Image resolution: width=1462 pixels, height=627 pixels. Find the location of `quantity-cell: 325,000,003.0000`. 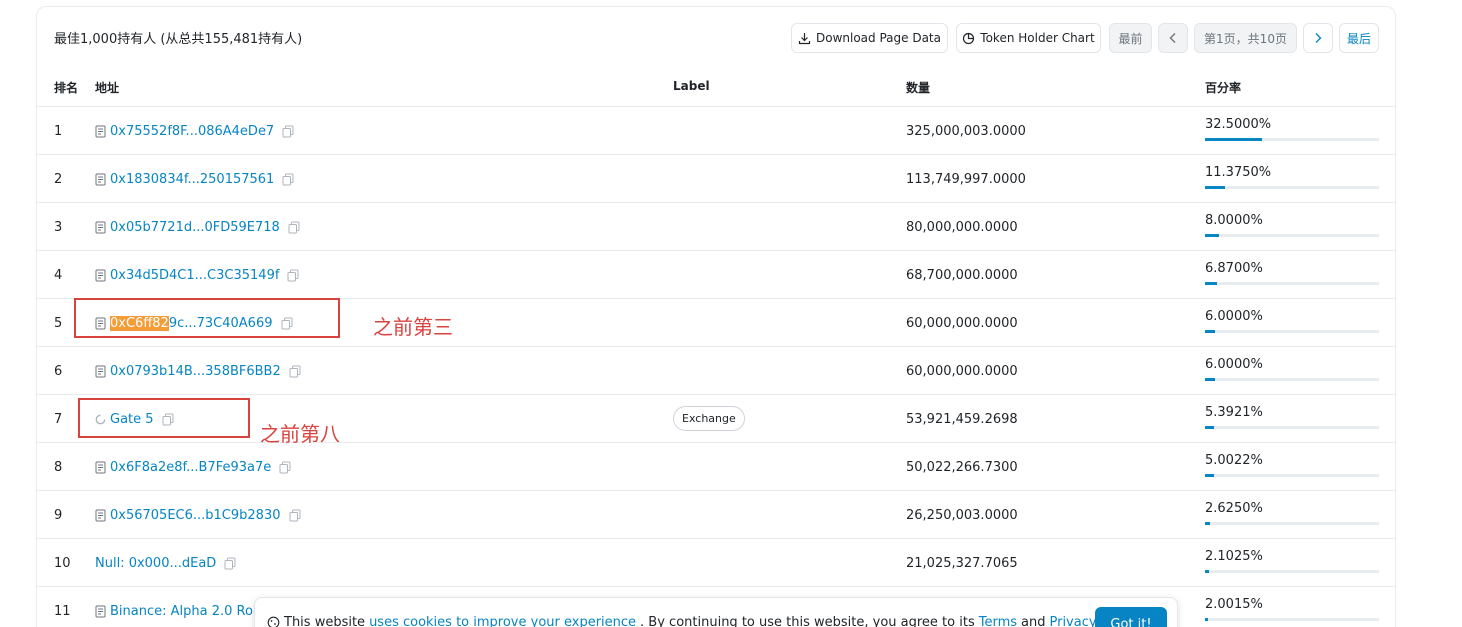

quantity-cell: 325,000,003.0000 is located at coordinates (966, 131).